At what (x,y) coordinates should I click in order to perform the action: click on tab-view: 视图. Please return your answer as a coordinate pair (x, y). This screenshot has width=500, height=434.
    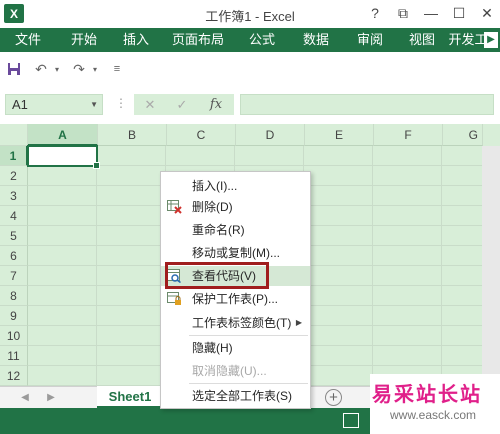
    Looking at the image, I should click on (422, 40).